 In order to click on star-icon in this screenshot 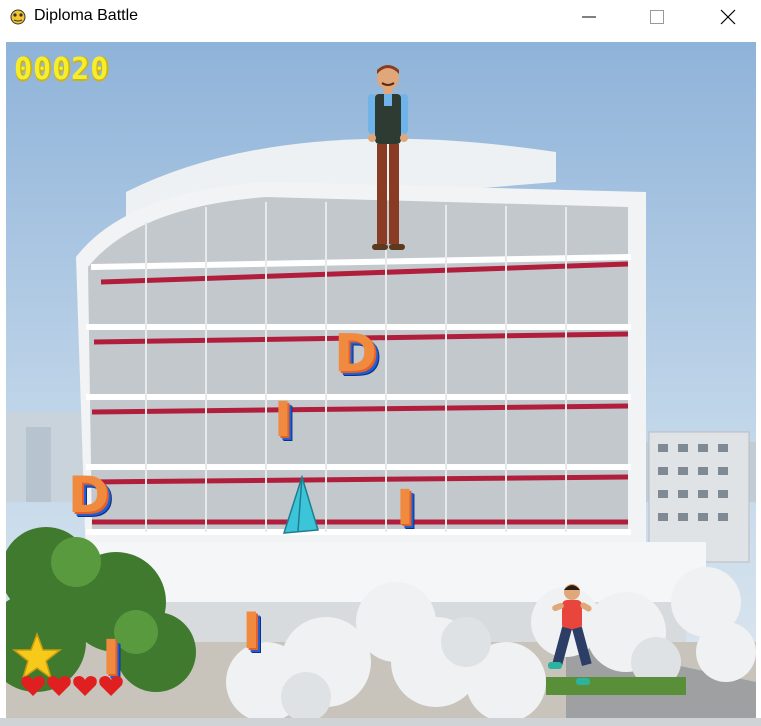, I will do `click(37, 656)`.